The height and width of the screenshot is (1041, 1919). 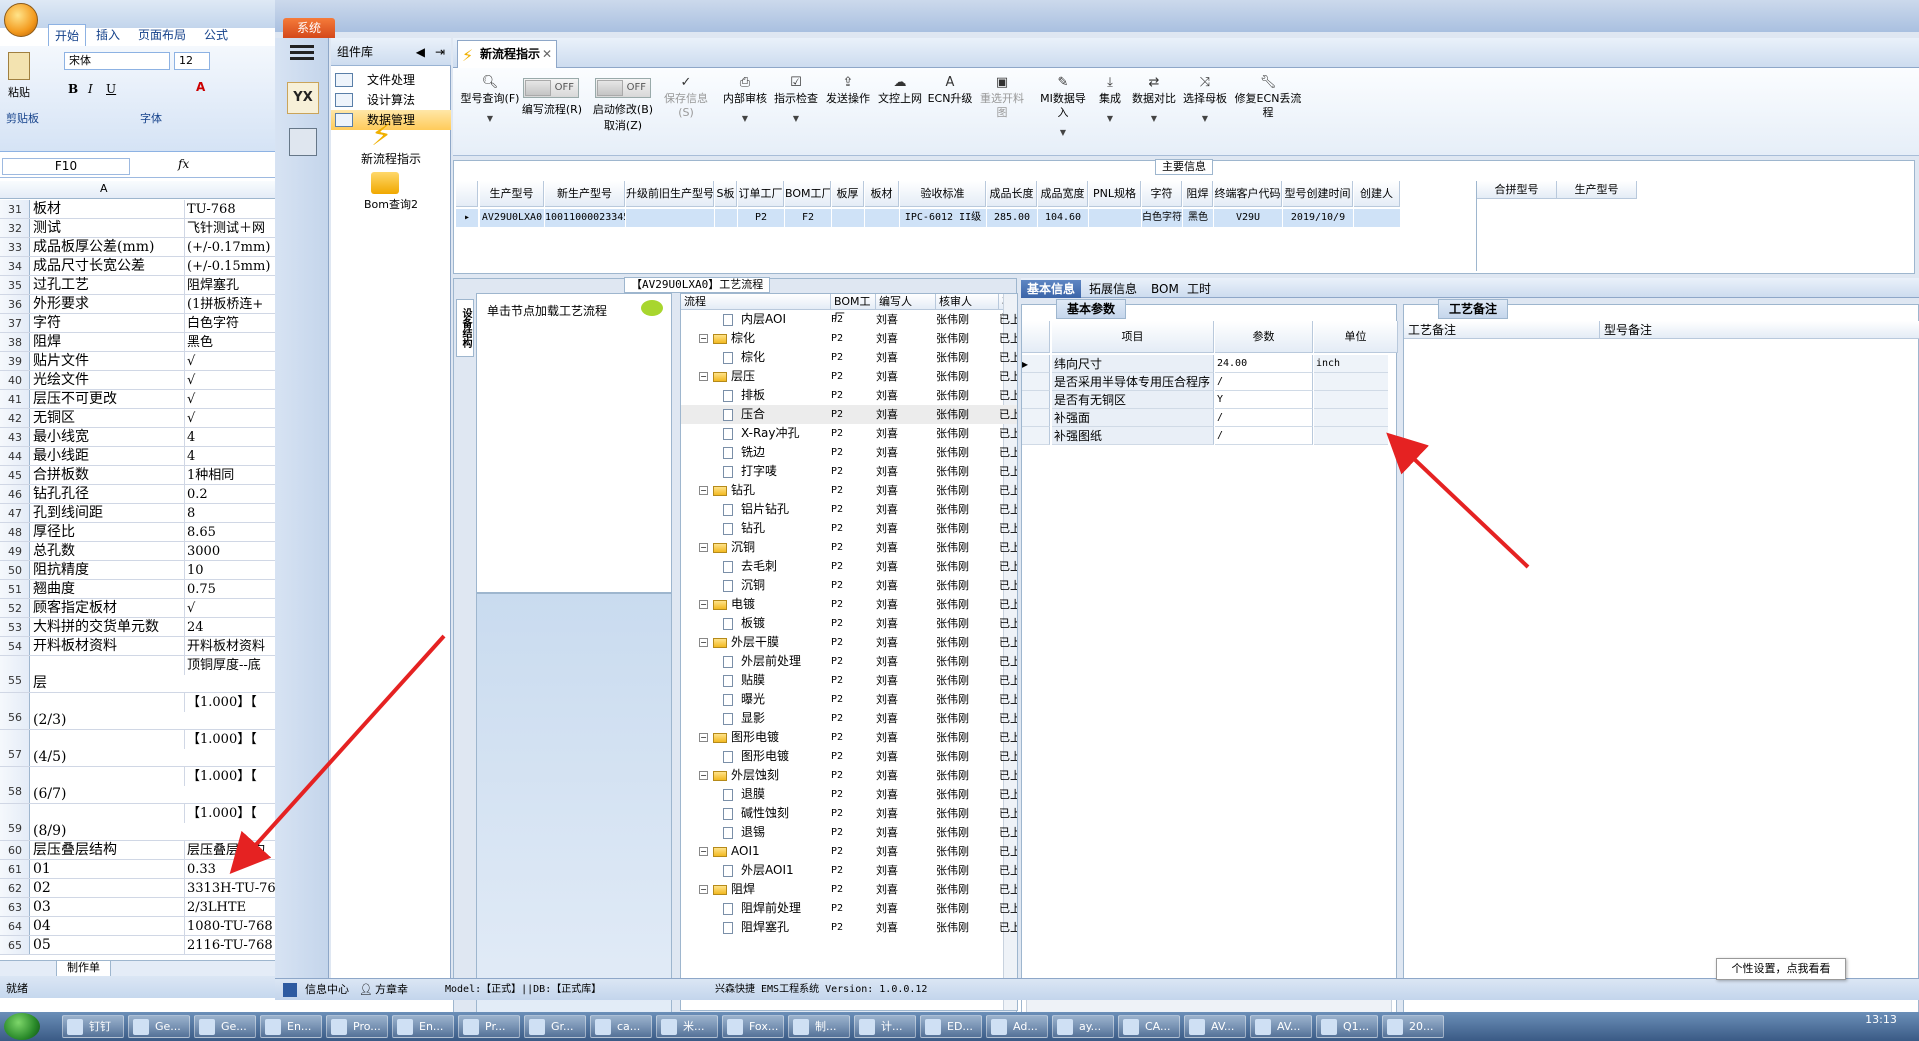 I want to click on row-number: 46, so click(x=15, y=494).